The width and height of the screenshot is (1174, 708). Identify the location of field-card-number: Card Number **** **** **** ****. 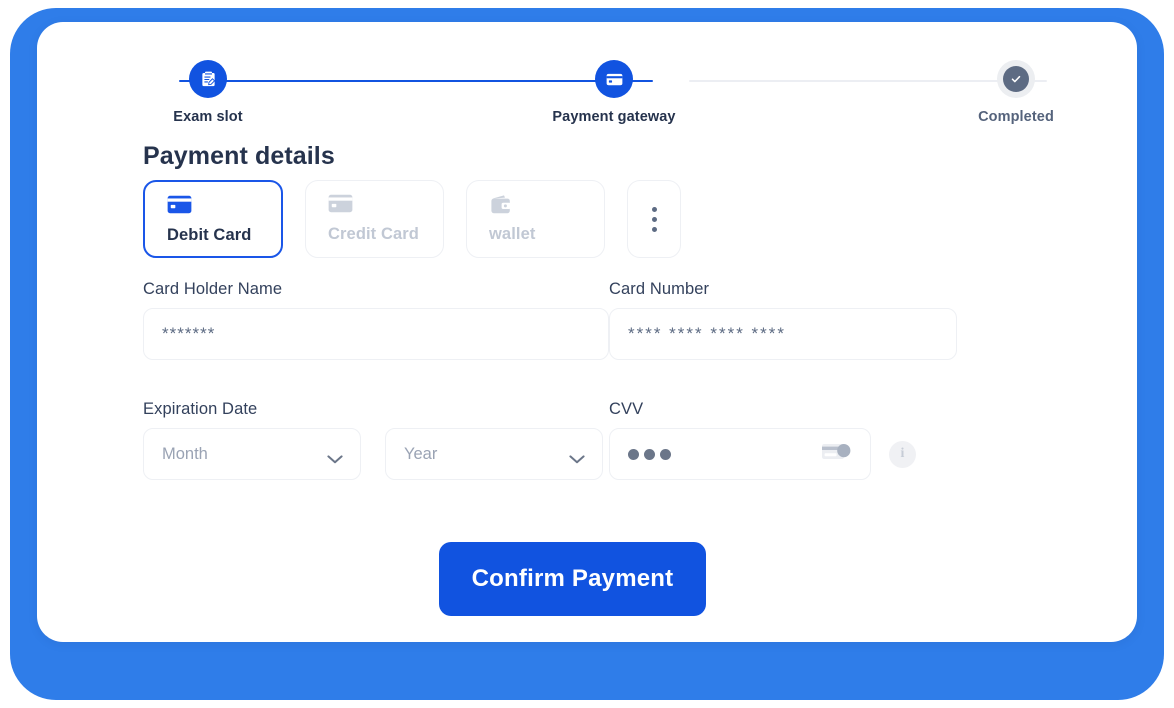
(820, 320).